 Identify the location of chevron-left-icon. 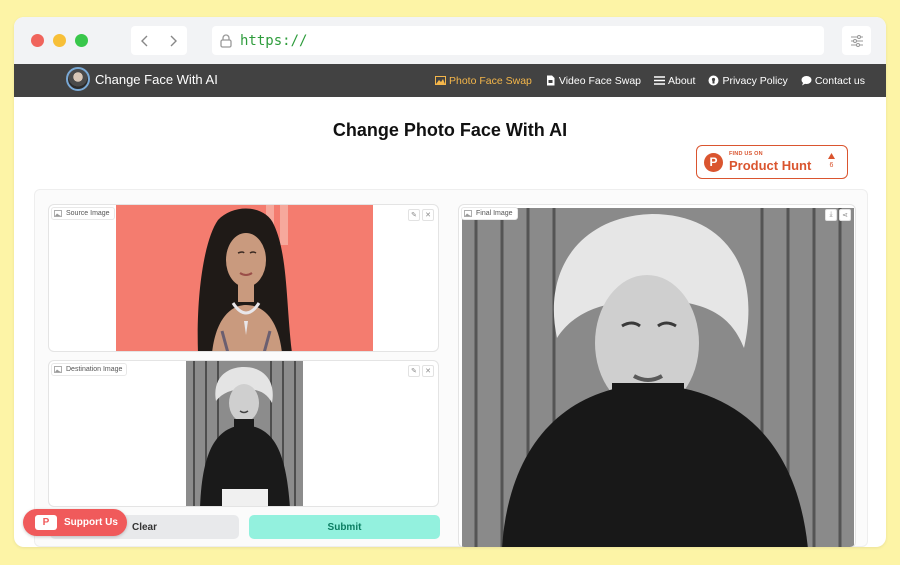
(144, 40).